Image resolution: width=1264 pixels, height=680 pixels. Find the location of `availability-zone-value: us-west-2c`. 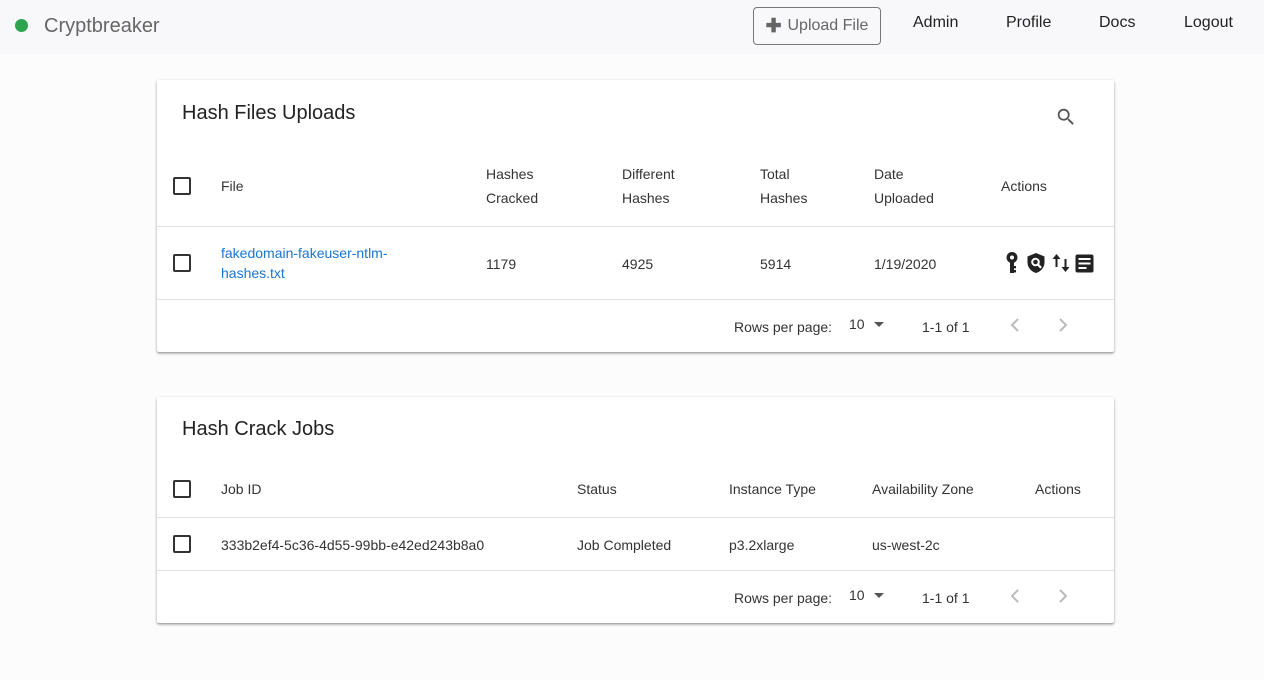

availability-zone-value: us-west-2c is located at coordinates (906, 545).